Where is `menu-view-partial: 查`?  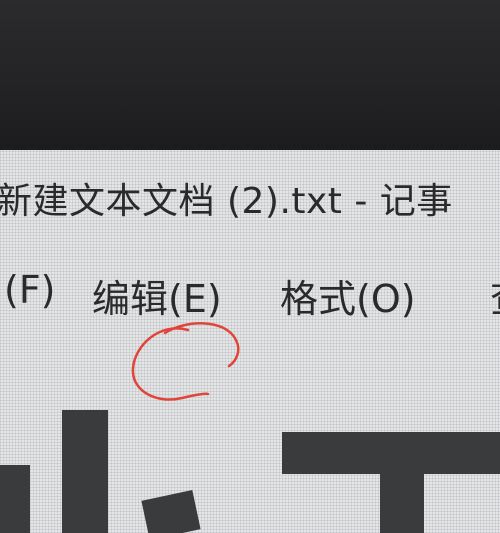 menu-view-partial: 查 is located at coordinates (495, 295).